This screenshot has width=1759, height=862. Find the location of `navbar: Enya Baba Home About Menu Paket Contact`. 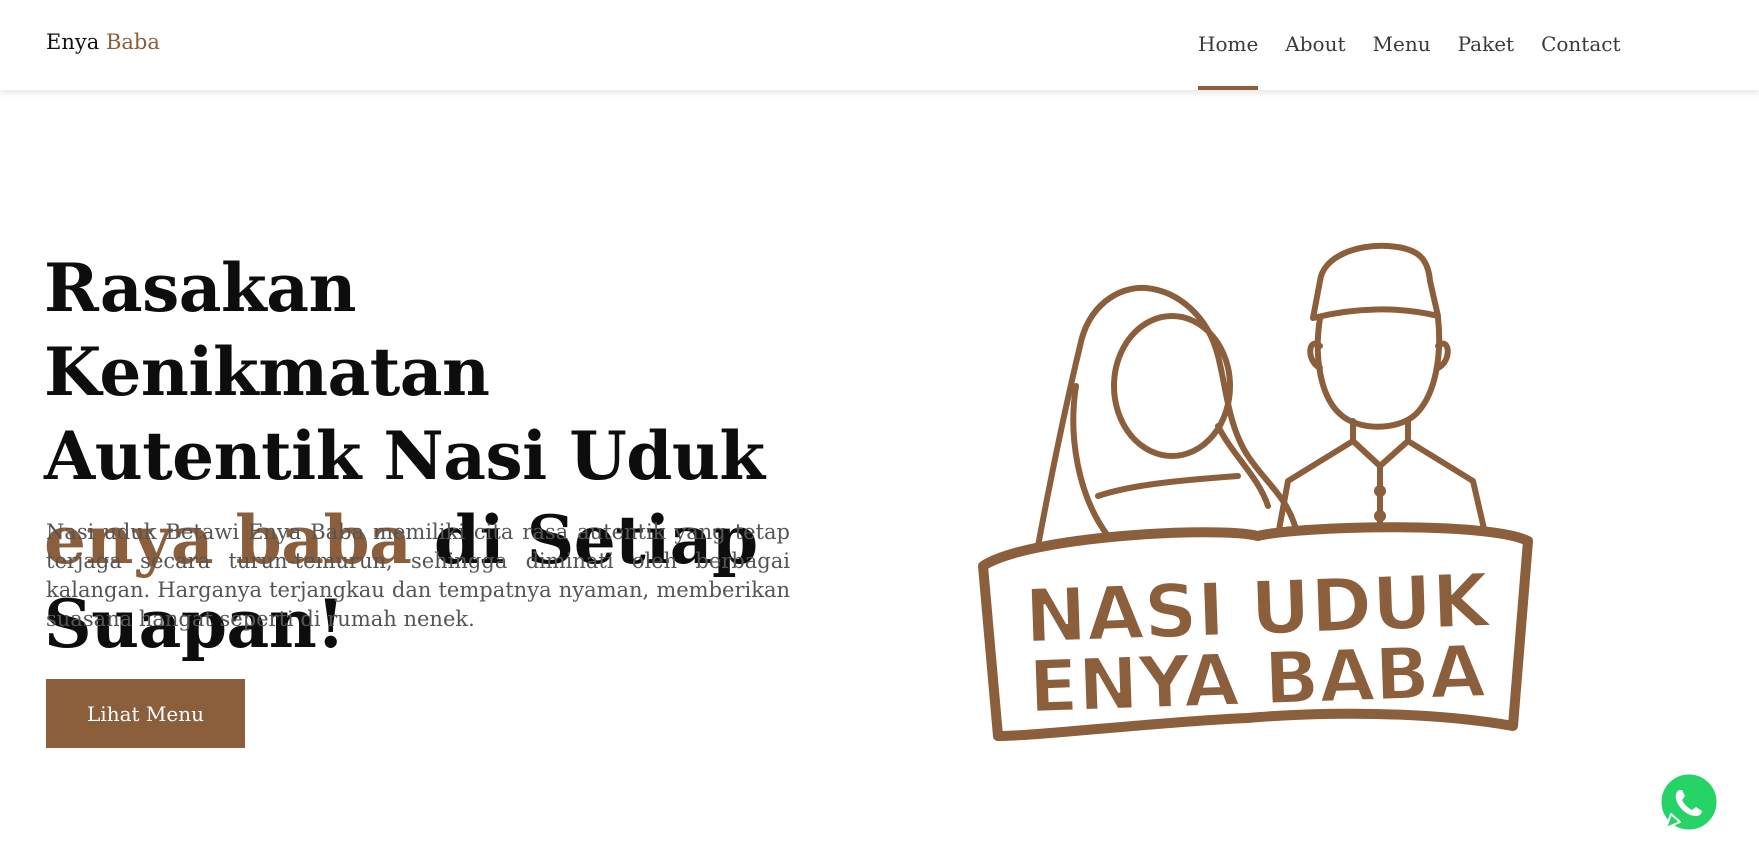

navbar: Enya Baba Home About Menu Paket Contact is located at coordinates (879, 45).